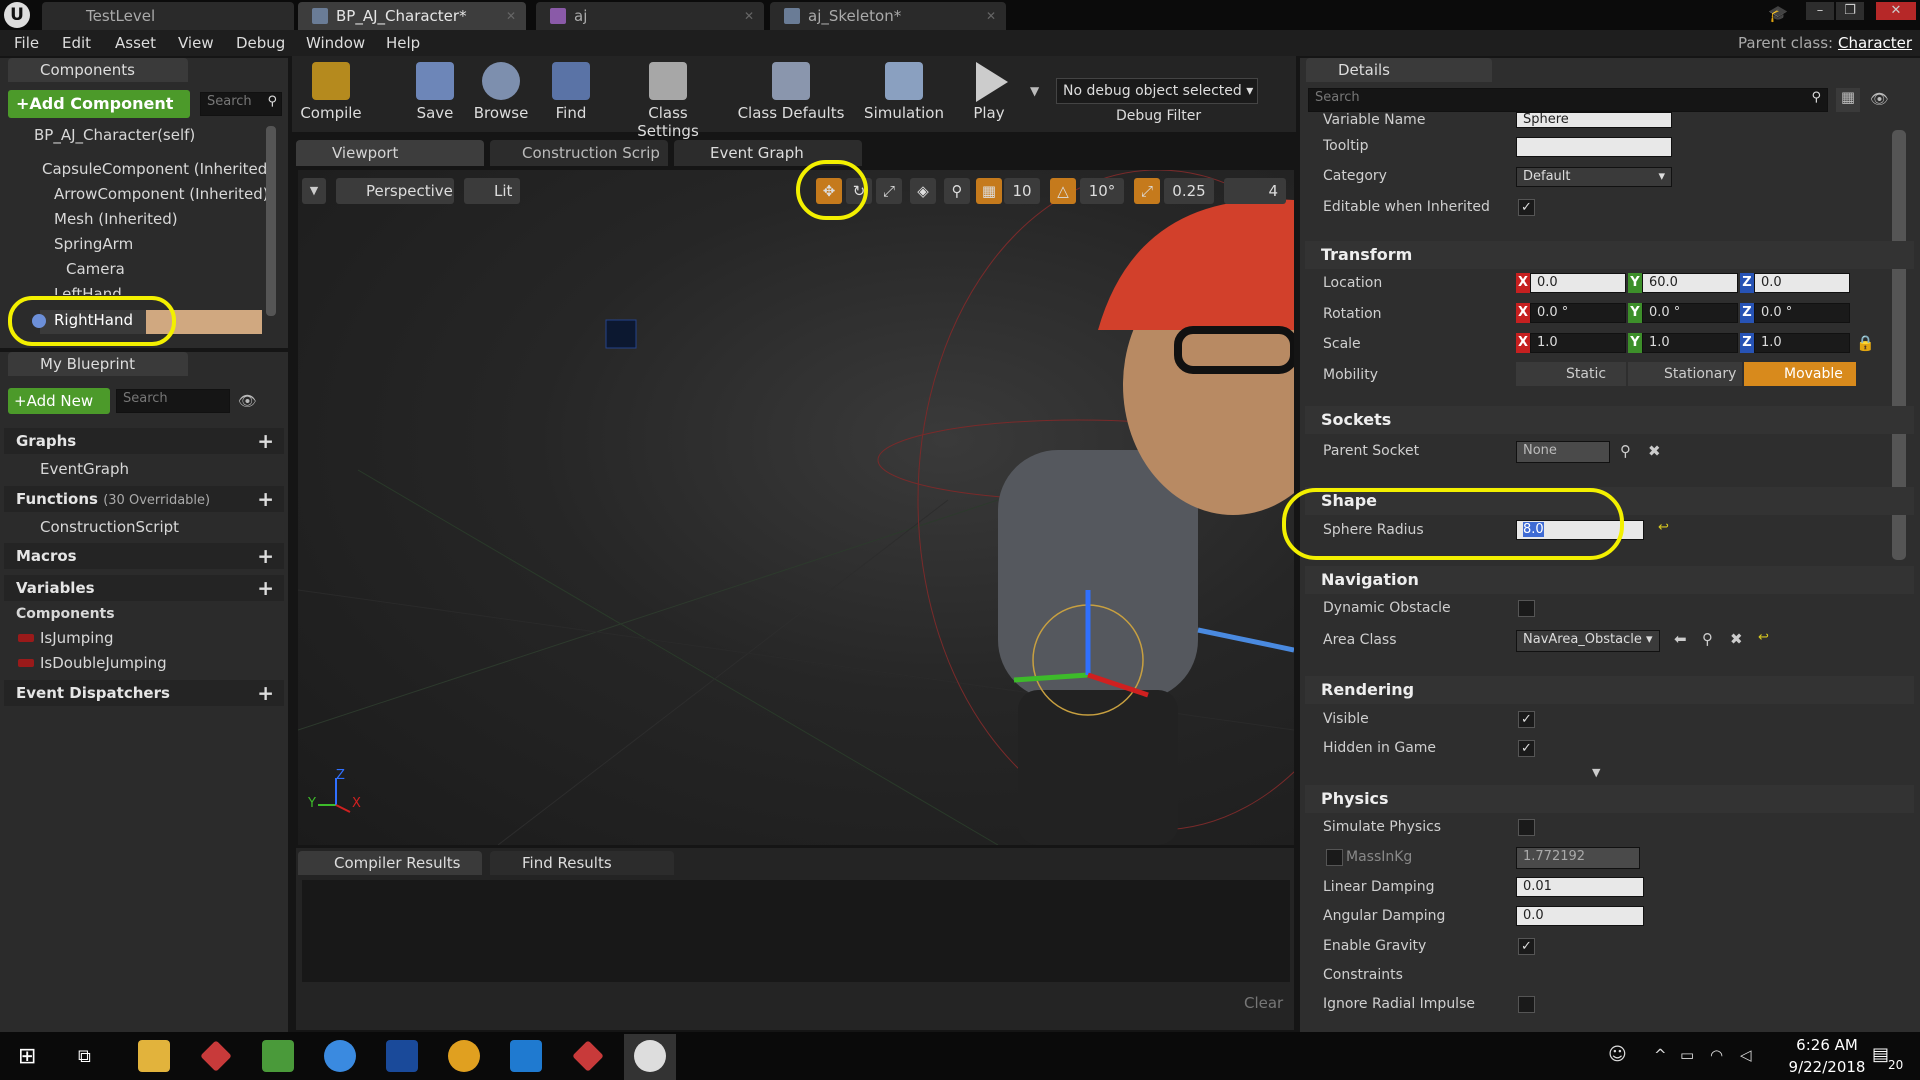 The image size is (1920, 1080). What do you see at coordinates (1680, 639) in the screenshot?
I see `use-selected-icon: ⬅` at bounding box center [1680, 639].